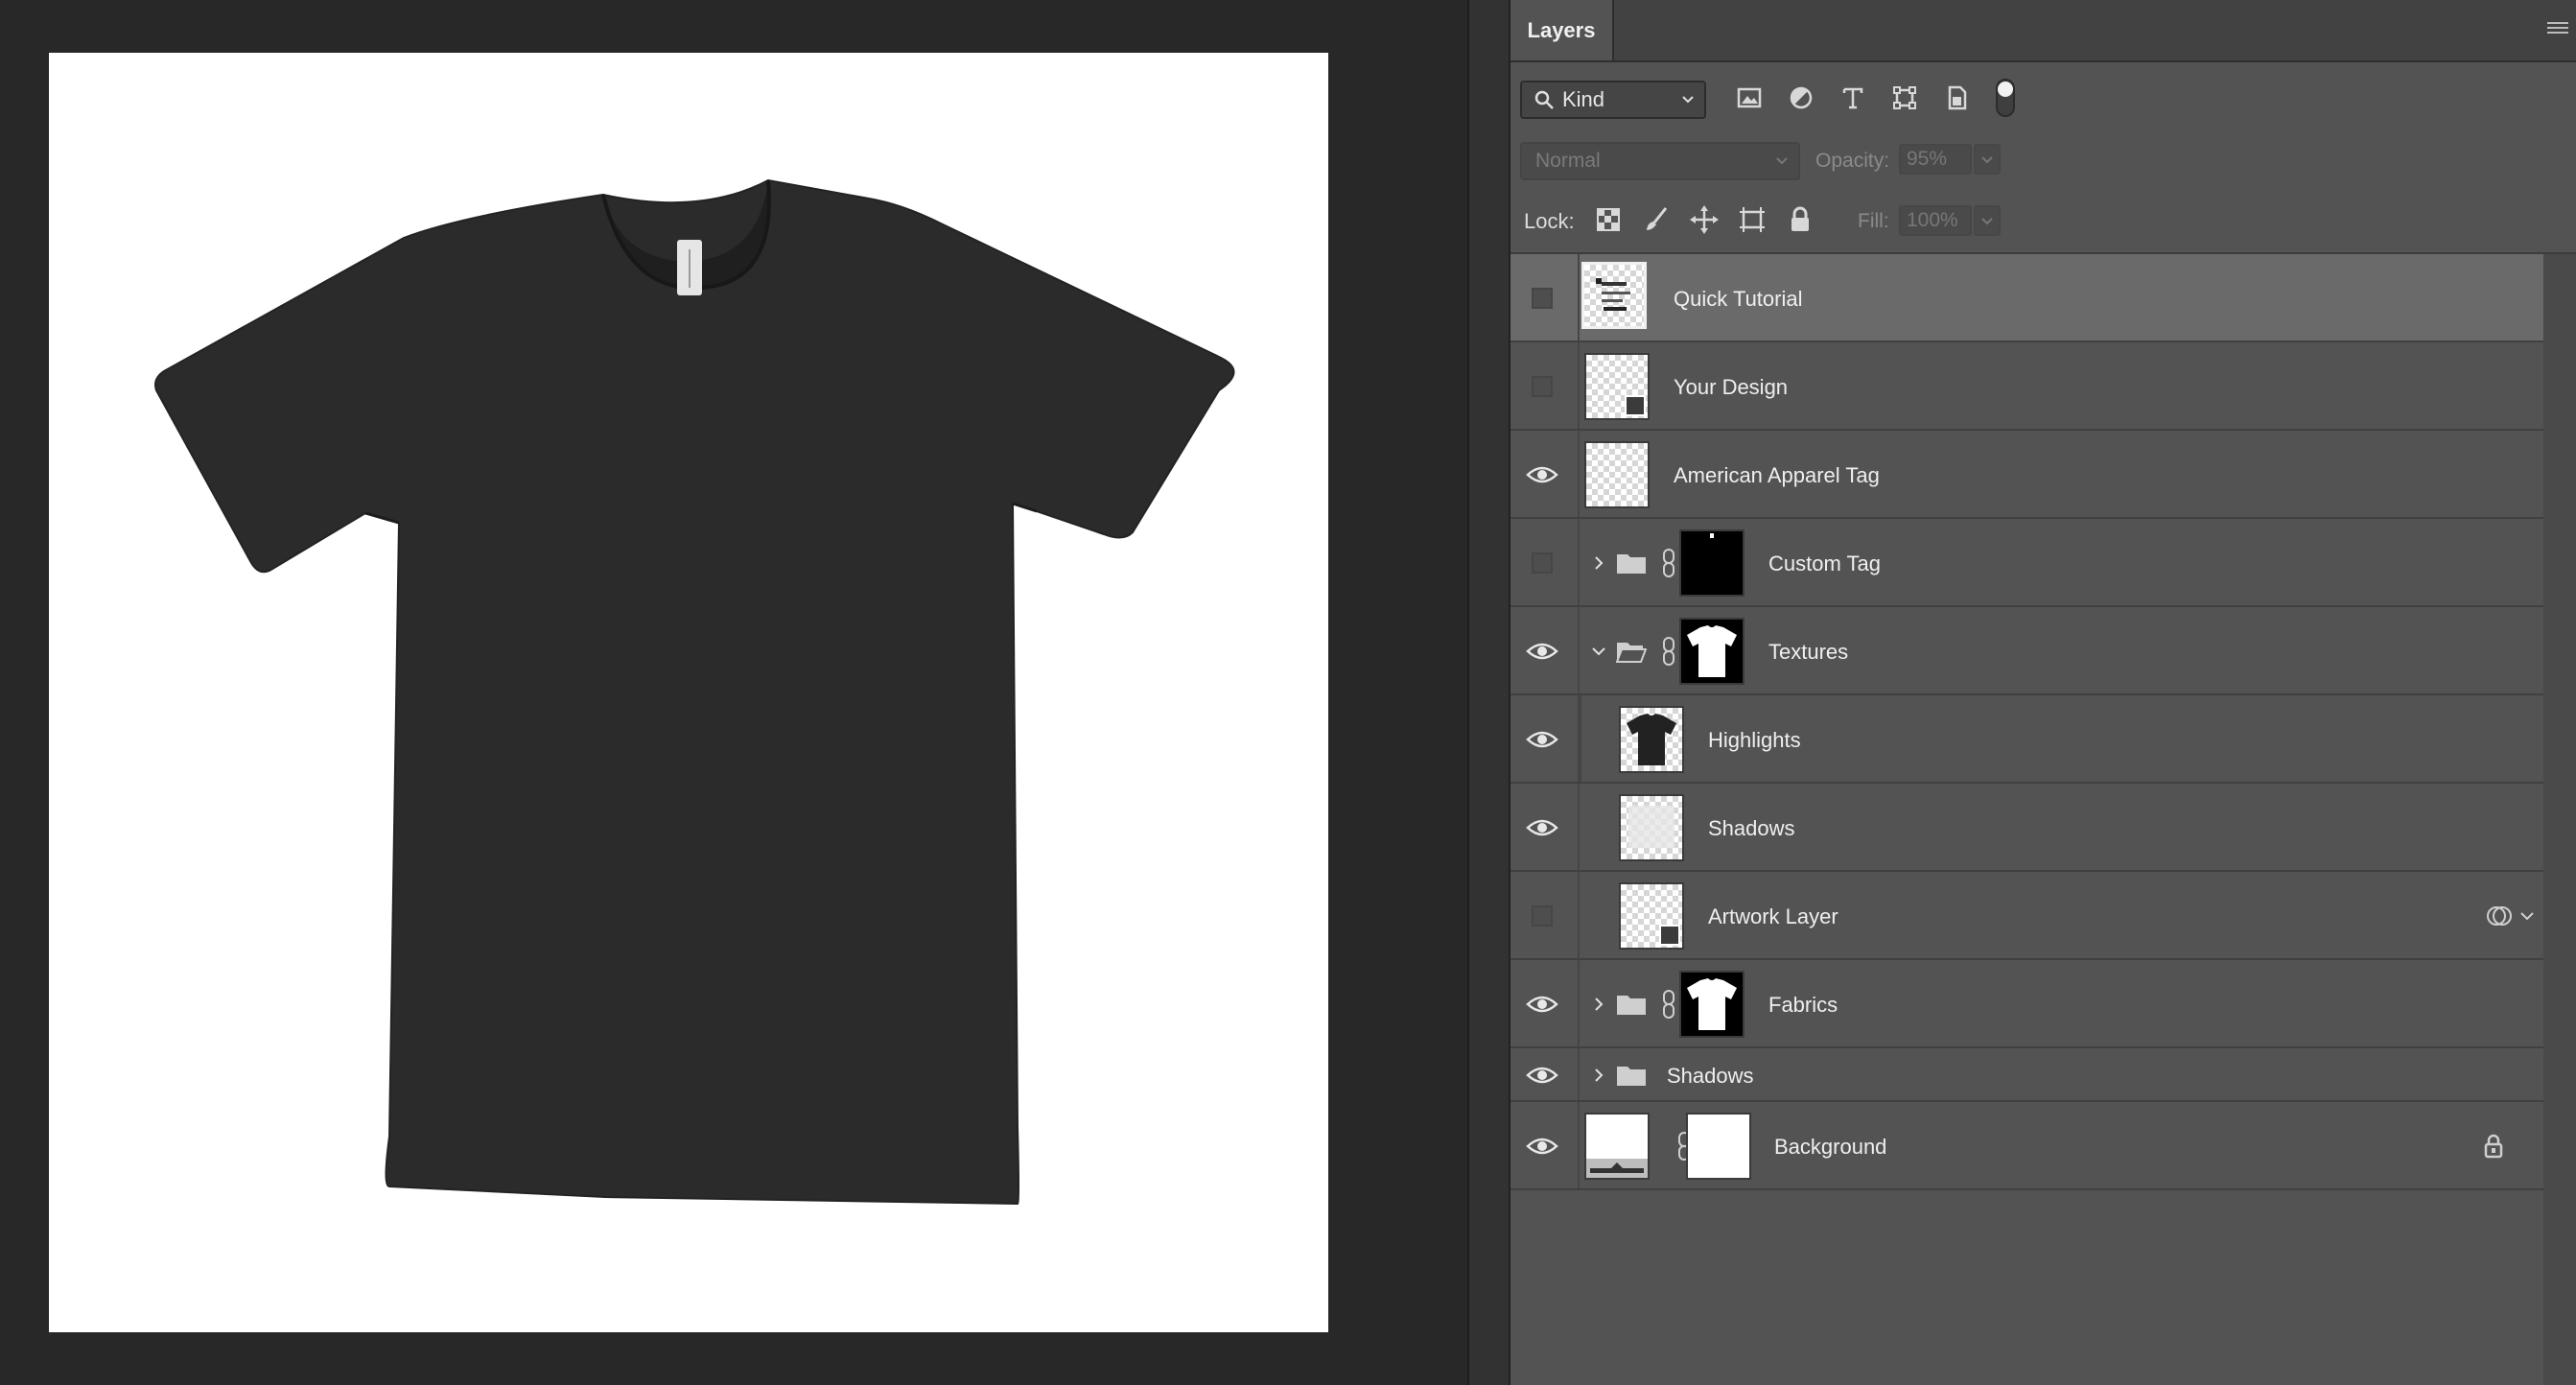  What do you see at coordinates (1704, 219) in the screenshot?
I see `lock-position-move-icon` at bounding box center [1704, 219].